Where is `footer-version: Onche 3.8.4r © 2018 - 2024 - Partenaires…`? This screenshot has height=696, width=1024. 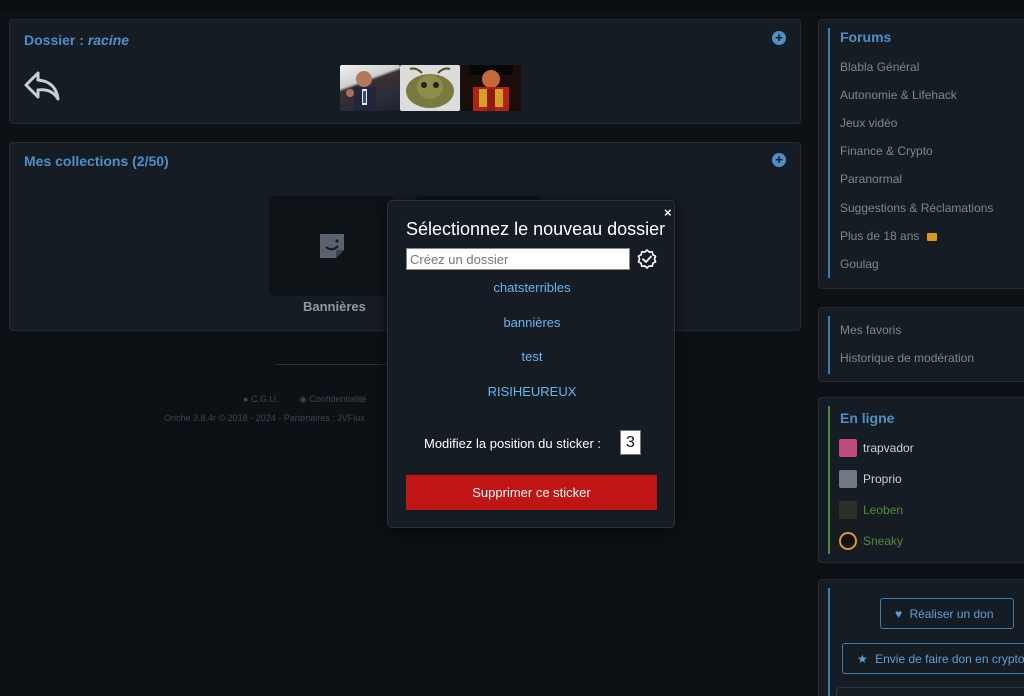
footer-version: Onche 3.8.4r © 2018 - 2024 - Partenaires… is located at coordinates (264, 418).